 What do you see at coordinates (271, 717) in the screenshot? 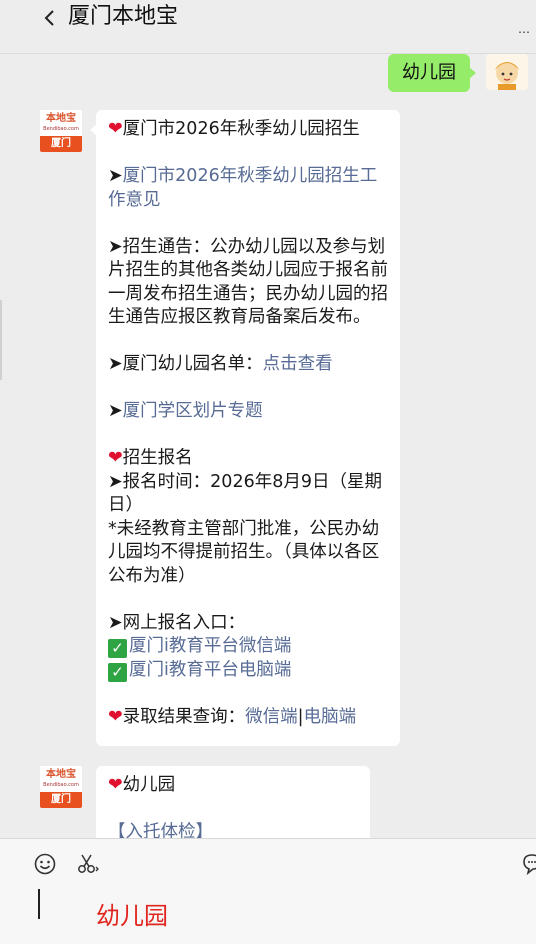
I see `result-wechat-link: 微信端` at bounding box center [271, 717].